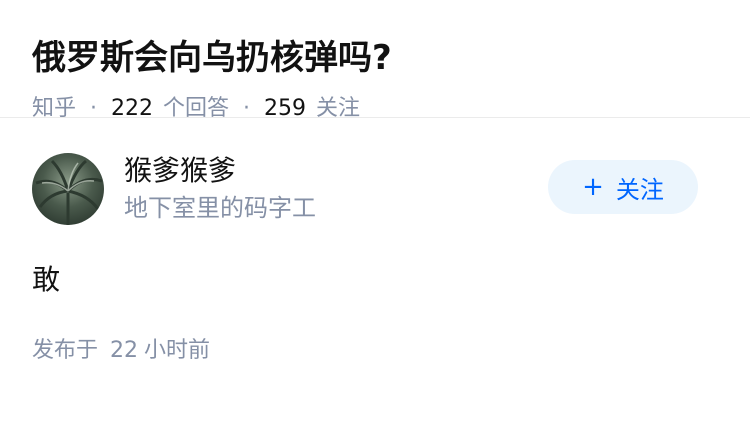 The width and height of the screenshot is (750, 438). I want to click on author-info: 猴爹猴爹 地下室里的码字工, so click(220, 189).